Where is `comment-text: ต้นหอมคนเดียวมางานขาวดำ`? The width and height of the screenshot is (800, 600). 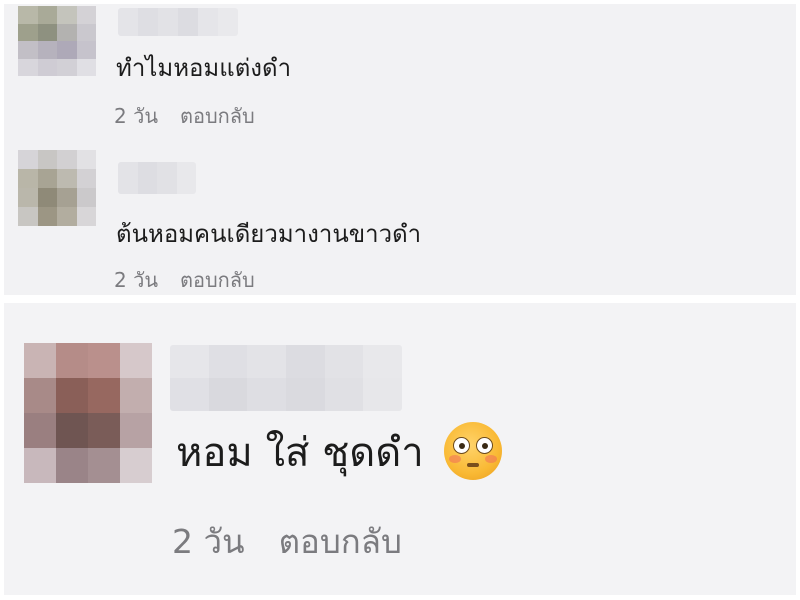 comment-text: ต้นหอมคนเดียวมางานขาวดำ is located at coordinates (269, 234).